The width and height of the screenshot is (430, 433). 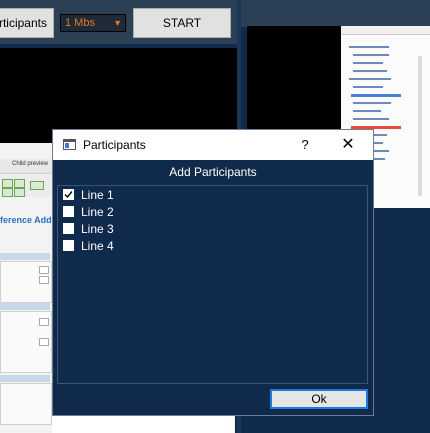 I want to click on thumbnail-scrollbar, so click(x=420, y=126).